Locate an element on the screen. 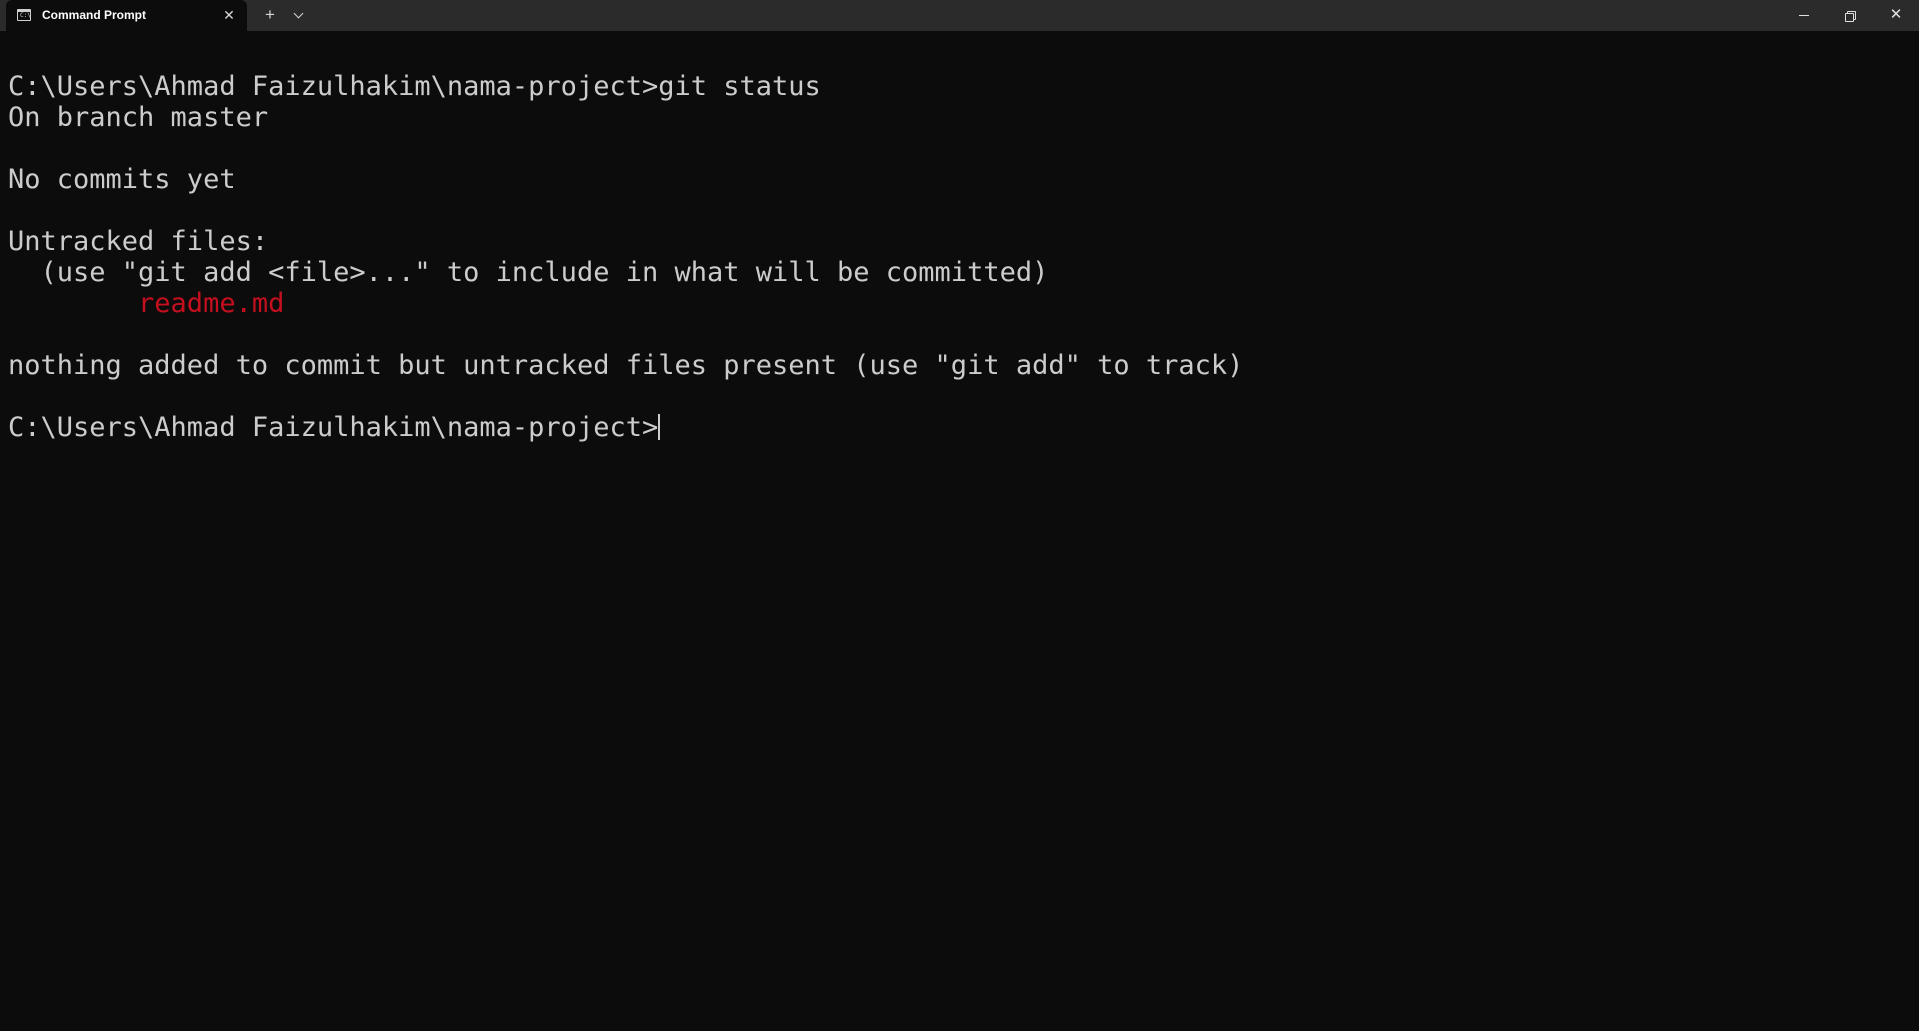 This screenshot has height=1031, width=1919. title-bar: C:\ Command Prompt ✕ + ✕ is located at coordinates (959, 15).